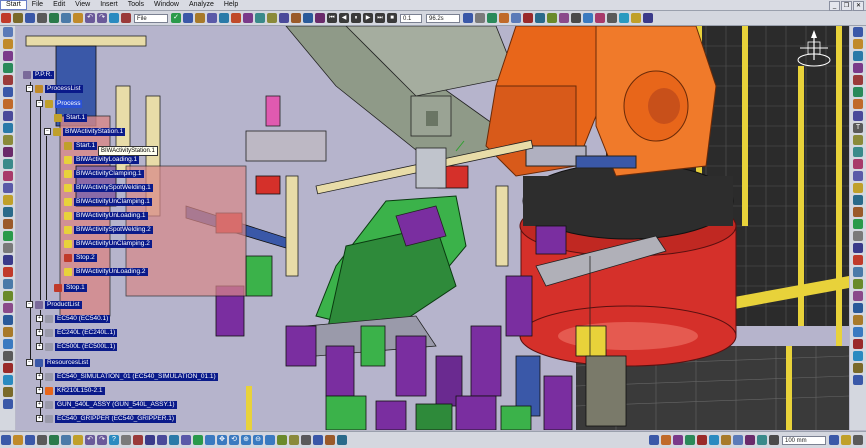  Describe the element at coordinates (858, 308) in the screenshot. I see `right-tool-24-icon` at that location.